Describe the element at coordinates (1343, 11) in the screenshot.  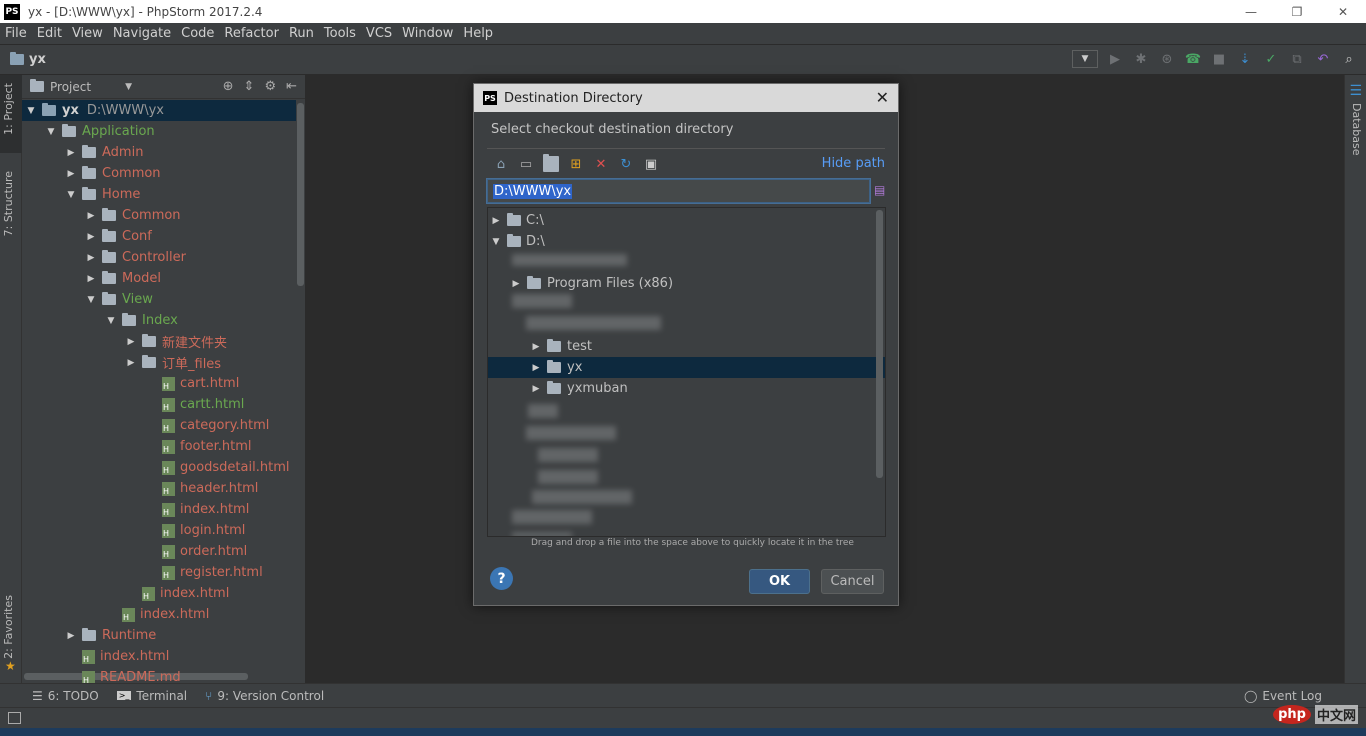
I see `close-window-button: ✕` at that location.